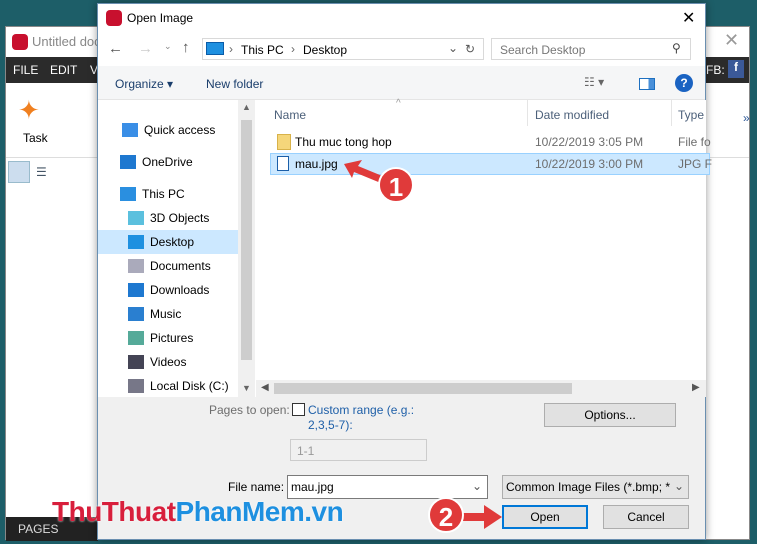  Describe the element at coordinates (572, 115) in the screenshot. I see `column-date-modified: Date modified` at that location.